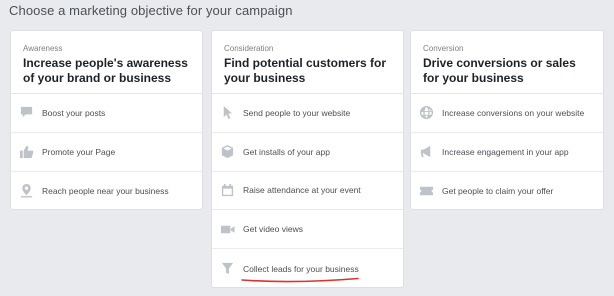  What do you see at coordinates (79, 151) in the screenshot?
I see `objective-label: Promote your Page` at bounding box center [79, 151].